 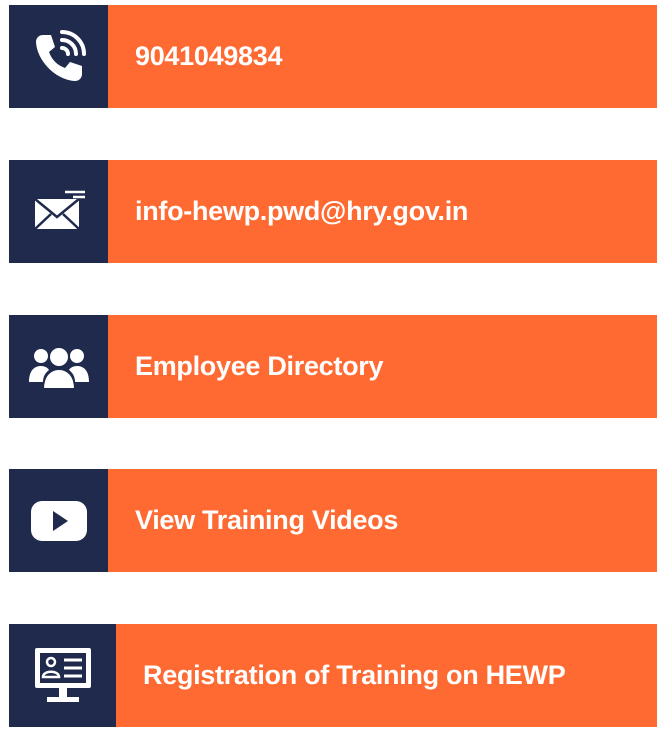 I want to click on registration-monitor-icon, so click(x=63, y=676).